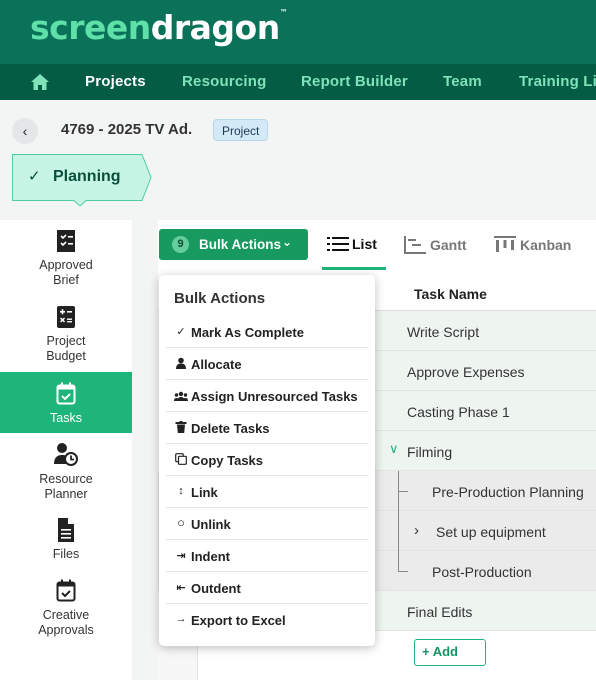  I want to click on menu-item-indent: ⇥ Indent, so click(267, 556).